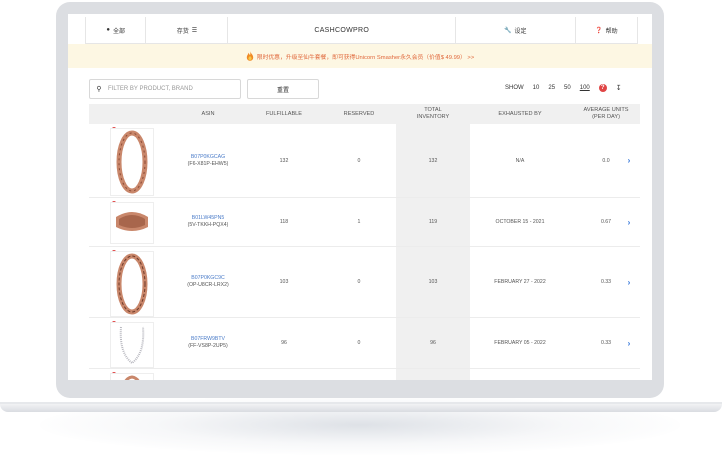 The height and width of the screenshot is (474, 722). Describe the element at coordinates (208, 218) in the screenshot. I see `asin-link: B01LW45PN5` at that location.